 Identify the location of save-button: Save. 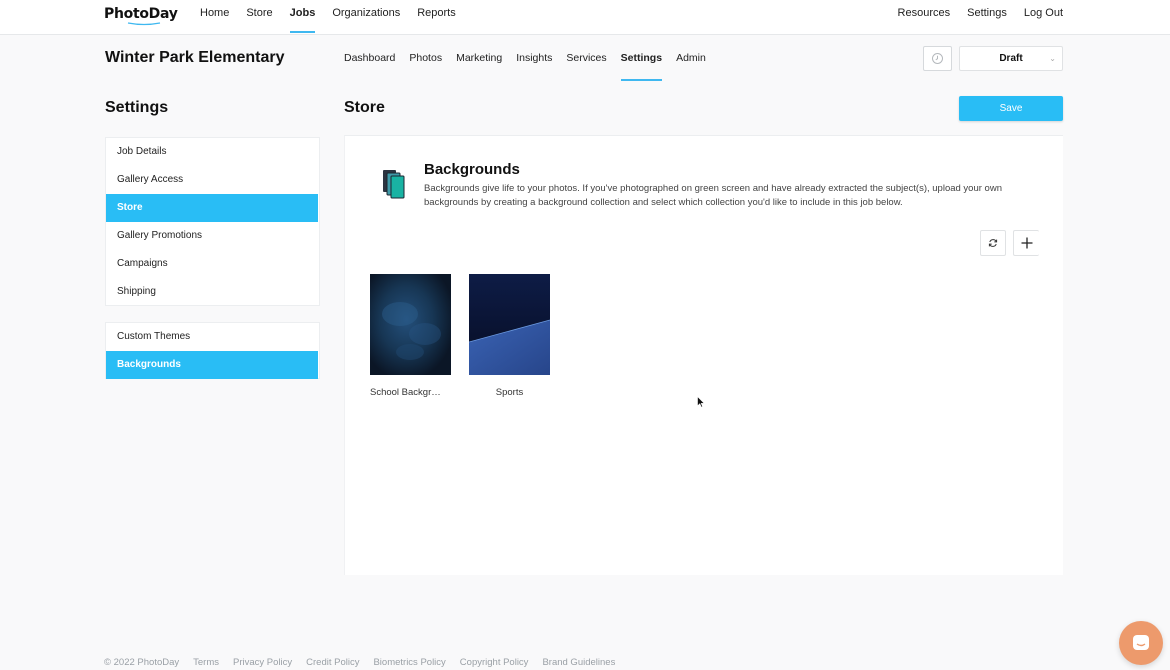
(1011, 108).